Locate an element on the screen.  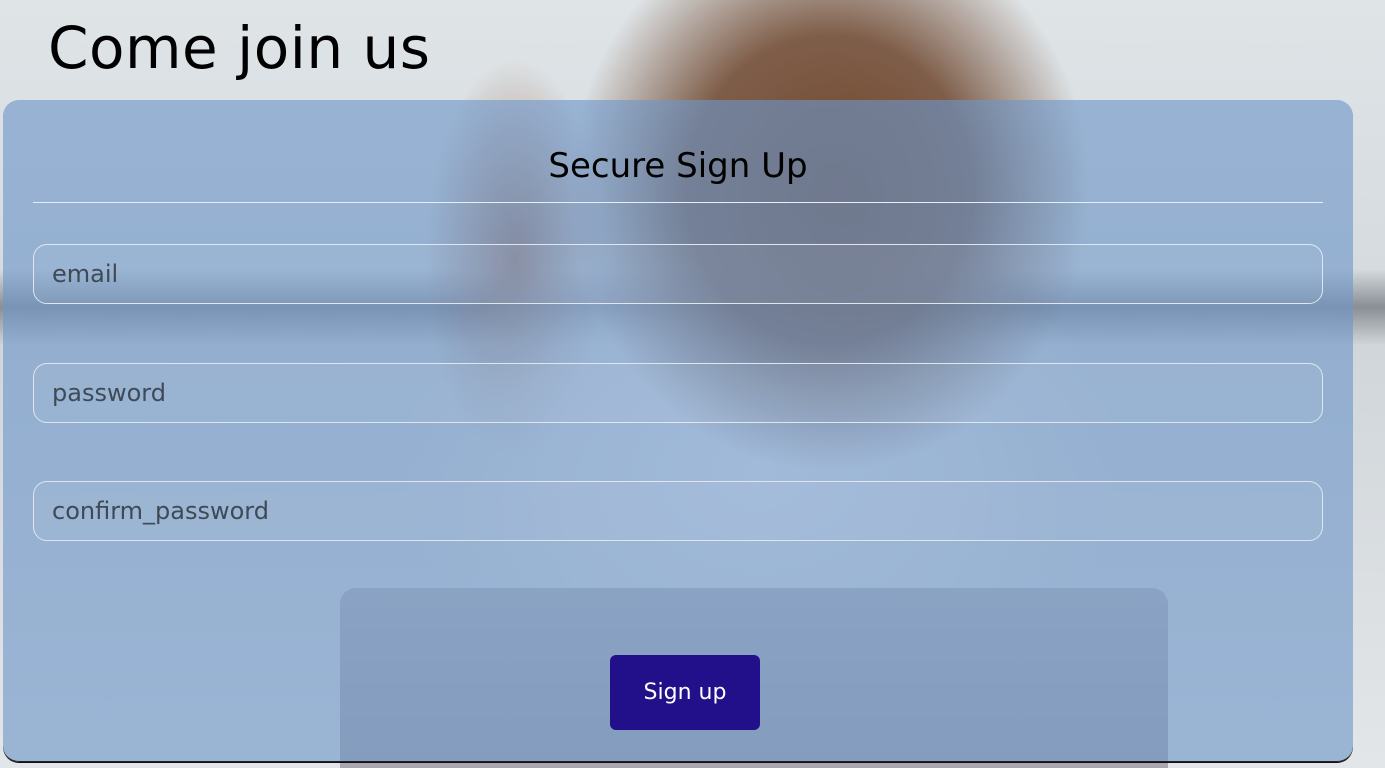
password-field is located at coordinates (678, 393).